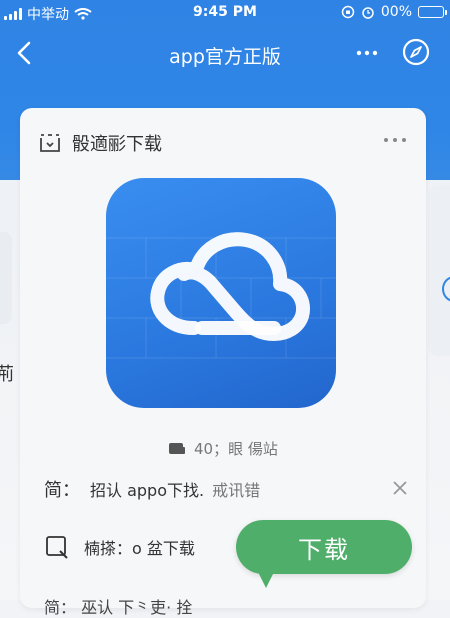 This screenshot has width=450, height=618. I want to click on status-right-group: 00%, so click(394, 12).